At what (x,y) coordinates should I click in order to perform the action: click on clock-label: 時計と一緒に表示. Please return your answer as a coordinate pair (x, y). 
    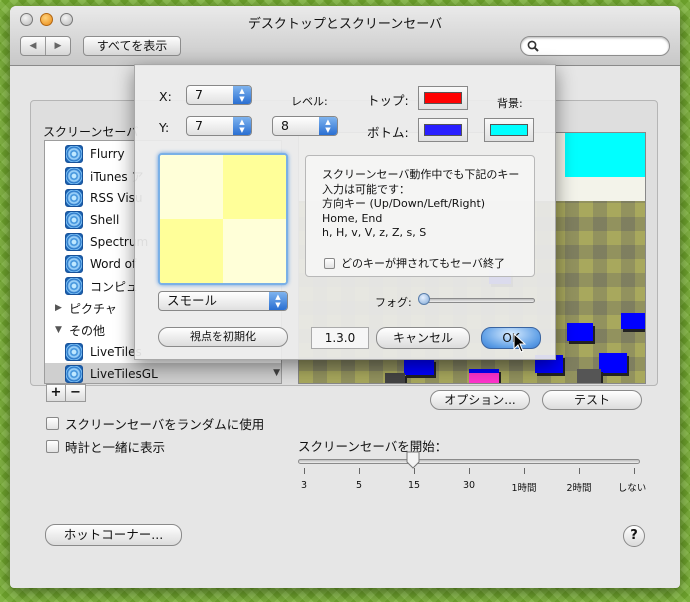
    Looking at the image, I should click on (115, 447).